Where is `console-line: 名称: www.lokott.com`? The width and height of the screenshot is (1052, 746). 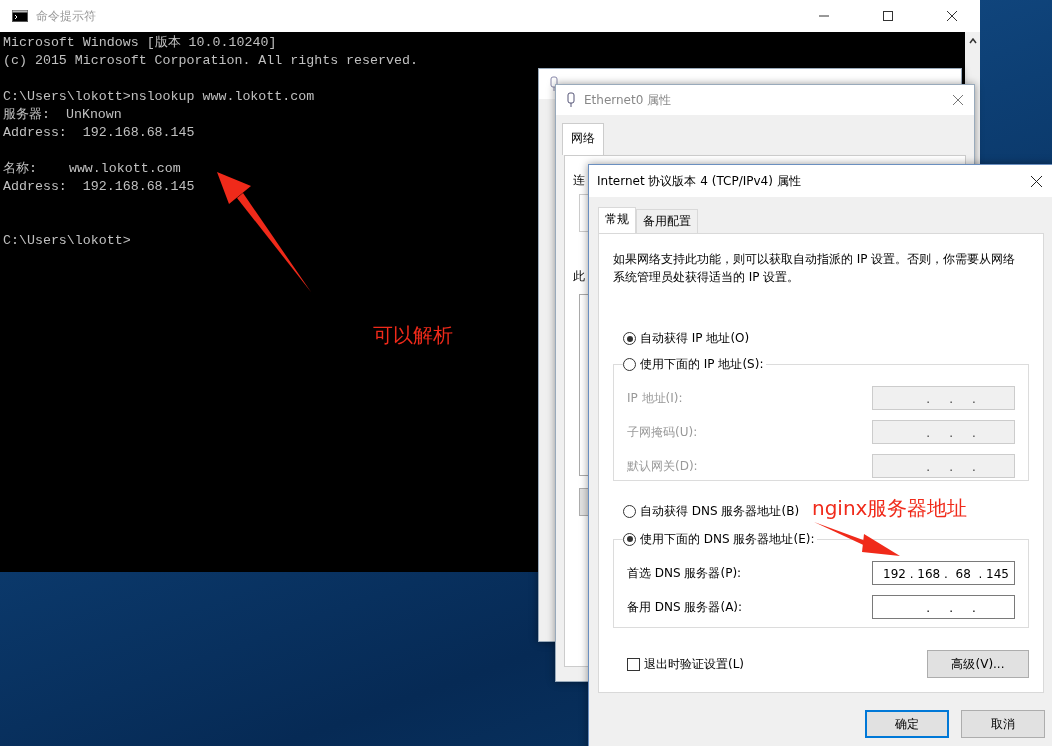 console-line: 名称: www.lokott.com is located at coordinates (92, 169).